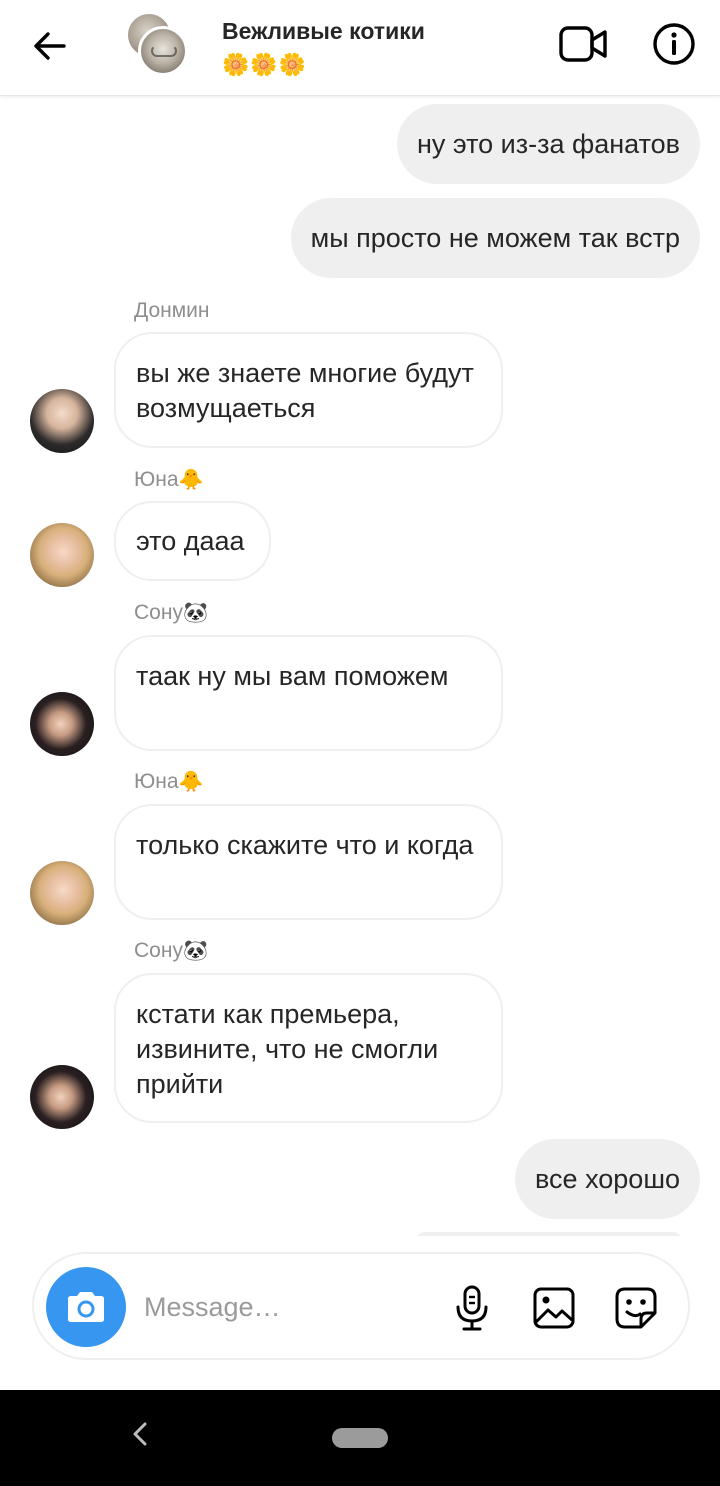 This screenshot has height=1486, width=720. What do you see at coordinates (163, 51) in the screenshot?
I see `group-avatar-front` at bounding box center [163, 51].